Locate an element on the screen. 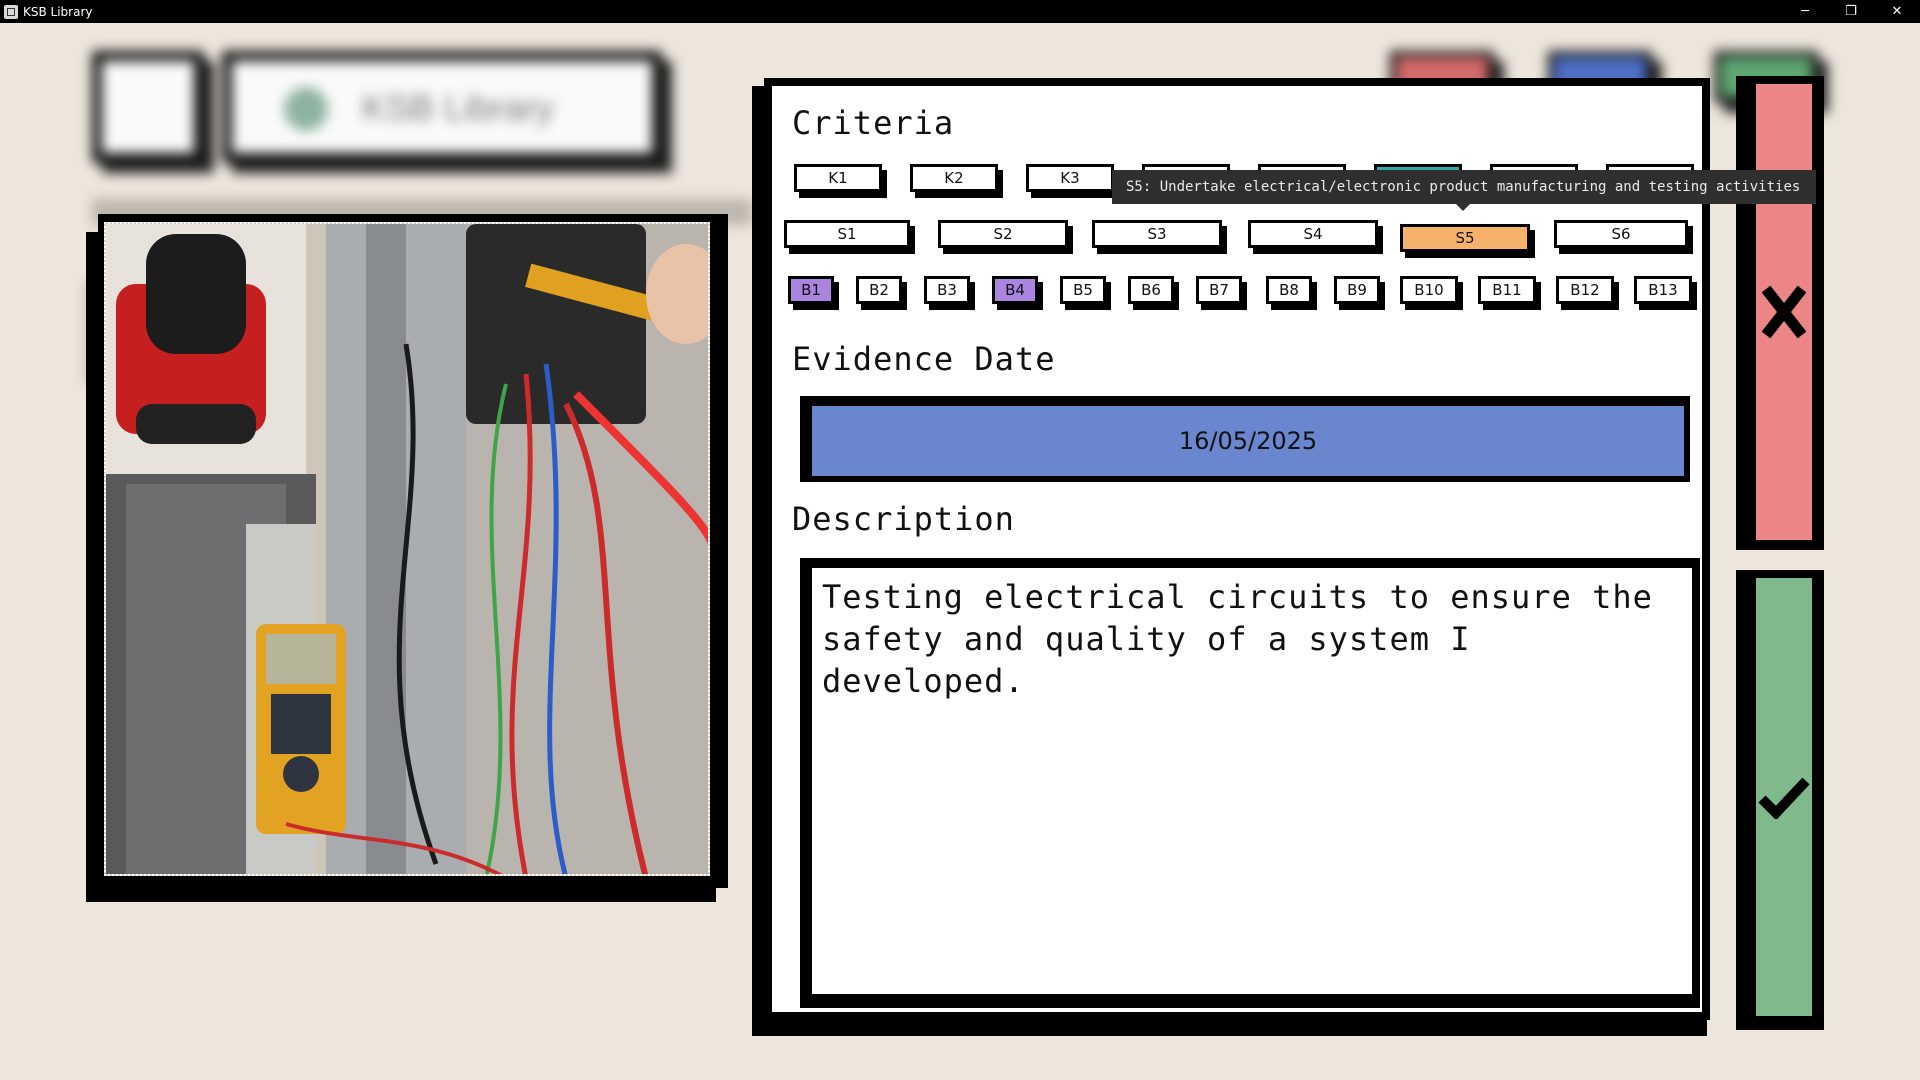  criteria-chip-b13: B13 is located at coordinates (1663, 290).